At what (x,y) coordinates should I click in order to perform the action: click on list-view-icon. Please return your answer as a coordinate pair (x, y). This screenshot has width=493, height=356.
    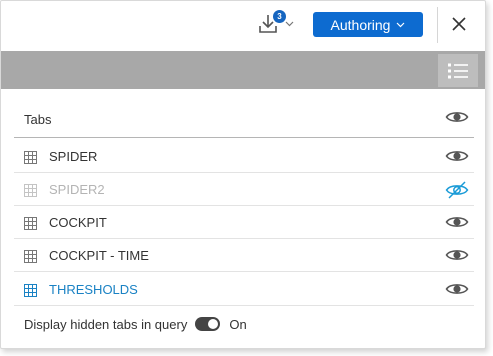
    Looking at the image, I should click on (458, 70).